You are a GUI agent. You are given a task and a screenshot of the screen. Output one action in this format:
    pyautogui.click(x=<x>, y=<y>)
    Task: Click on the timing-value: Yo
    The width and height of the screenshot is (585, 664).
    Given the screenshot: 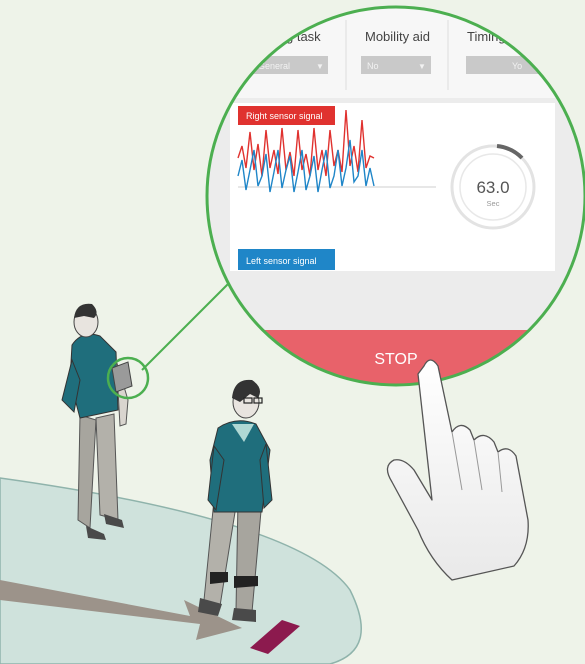 What is the action you would take?
    pyautogui.click(x=517, y=66)
    